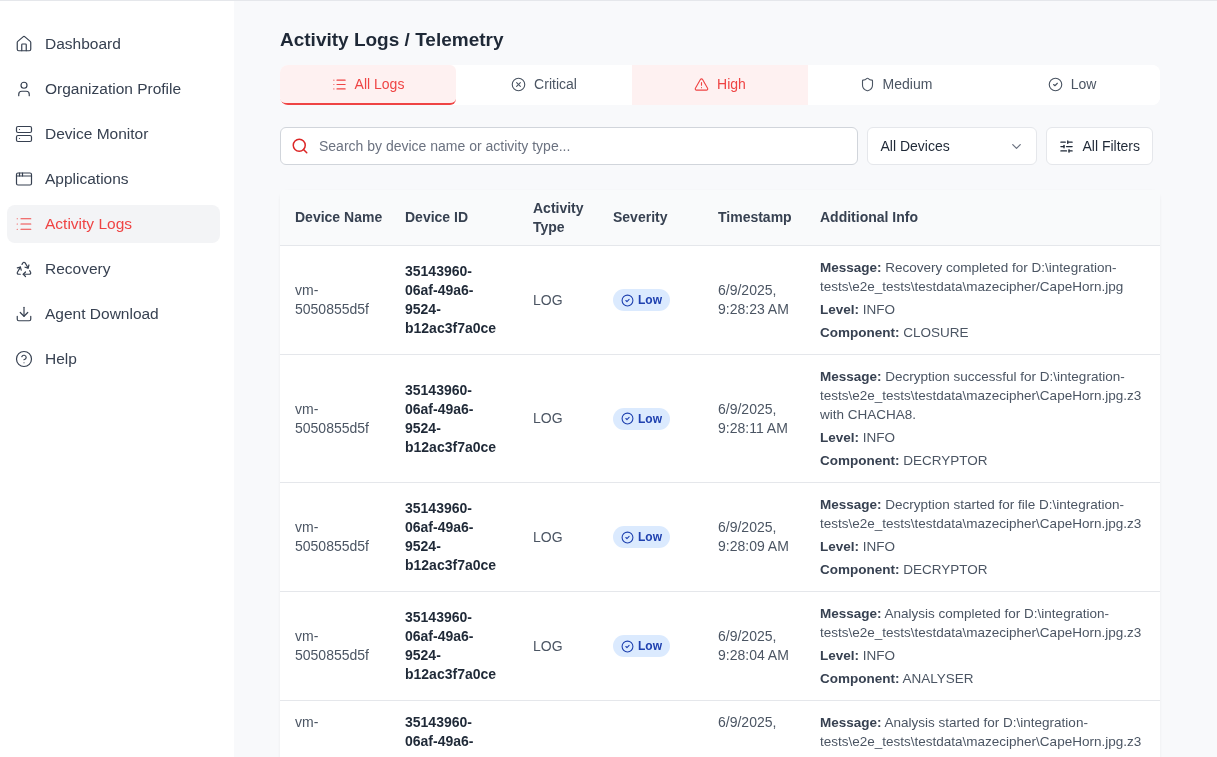 The height and width of the screenshot is (757, 1217). Describe the element at coordinates (24, 314) in the screenshot. I see `download-icon` at that location.